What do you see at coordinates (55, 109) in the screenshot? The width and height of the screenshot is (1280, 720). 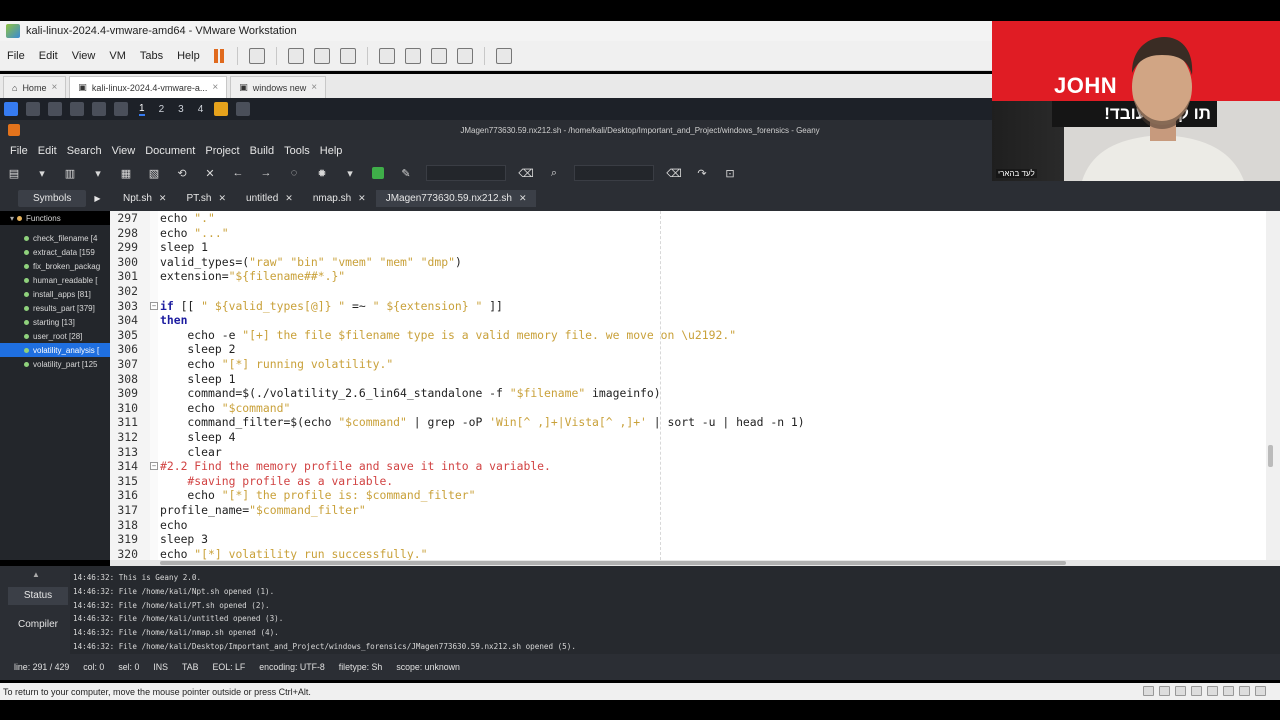 I see `file-manager-icon` at bounding box center [55, 109].